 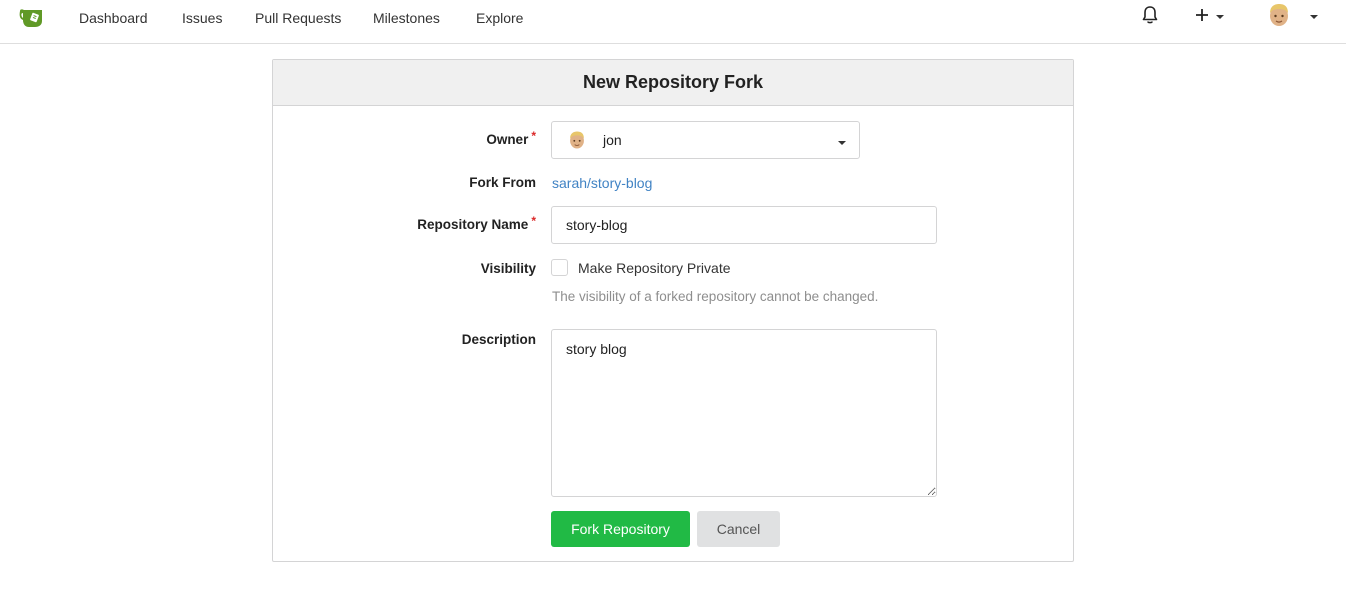 What do you see at coordinates (113, 18) in the screenshot?
I see `nav-dashboard: Dashboard` at bounding box center [113, 18].